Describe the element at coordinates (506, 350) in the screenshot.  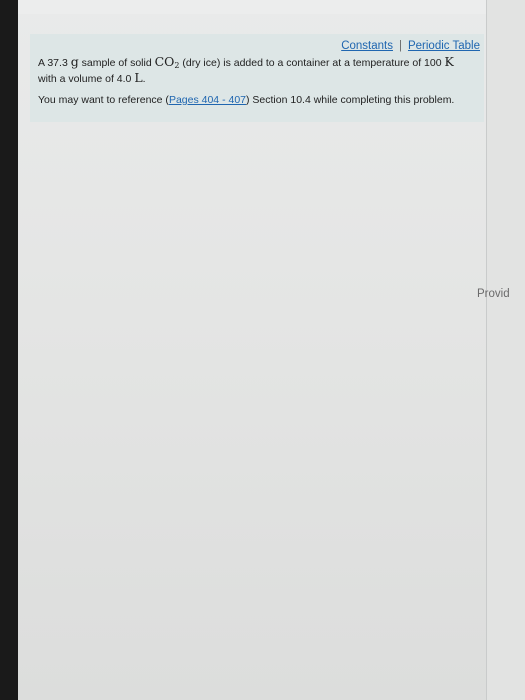
I see `right-pane` at that location.